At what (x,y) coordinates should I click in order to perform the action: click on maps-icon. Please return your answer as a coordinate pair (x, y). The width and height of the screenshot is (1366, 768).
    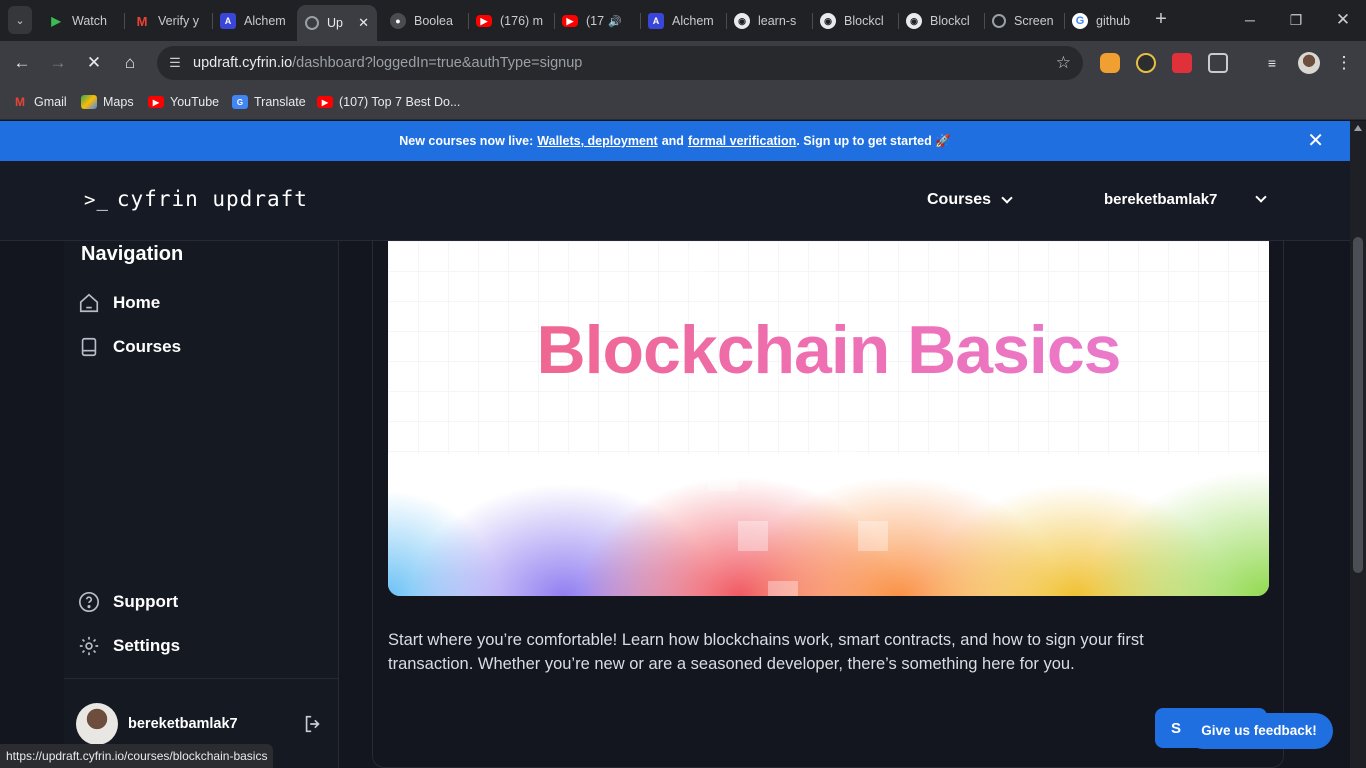
    Looking at the image, I should click on (89, 102).